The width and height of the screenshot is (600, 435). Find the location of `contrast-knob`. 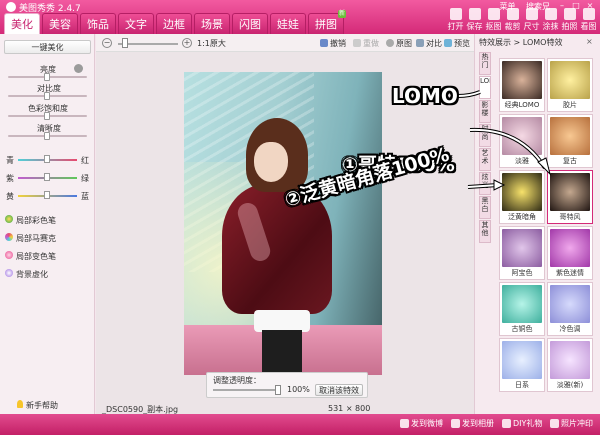

contrast-knob is located at coordinates (47, 96).